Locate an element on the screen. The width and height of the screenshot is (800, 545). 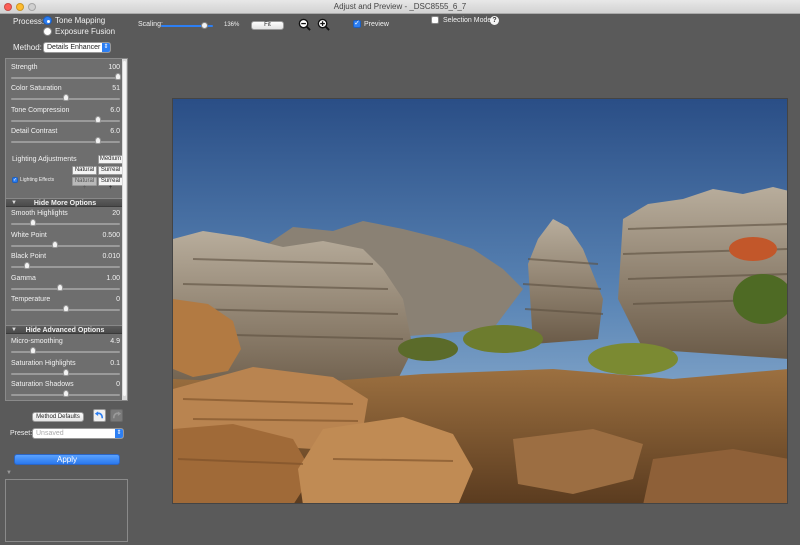
lighting-effects-label: Lighting Effects is located at coordinates (37, 180).